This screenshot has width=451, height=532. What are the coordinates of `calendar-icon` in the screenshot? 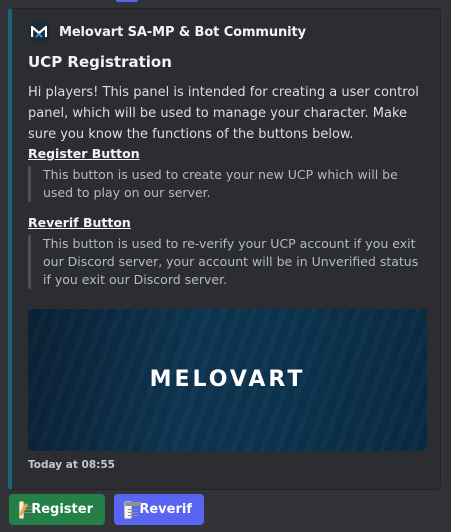 It's located at (133, 509).